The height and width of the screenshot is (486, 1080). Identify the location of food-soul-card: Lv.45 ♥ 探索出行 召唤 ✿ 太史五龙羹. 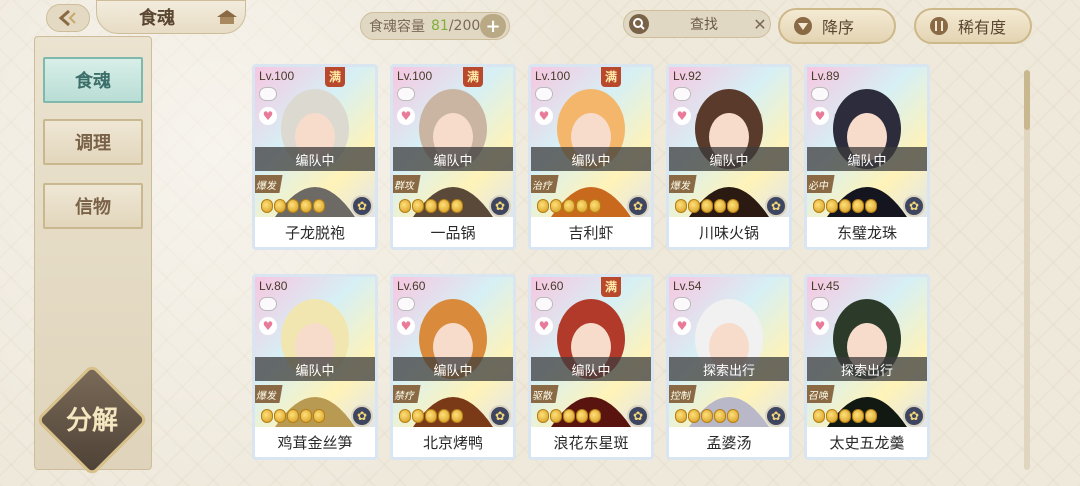
(867, 367).